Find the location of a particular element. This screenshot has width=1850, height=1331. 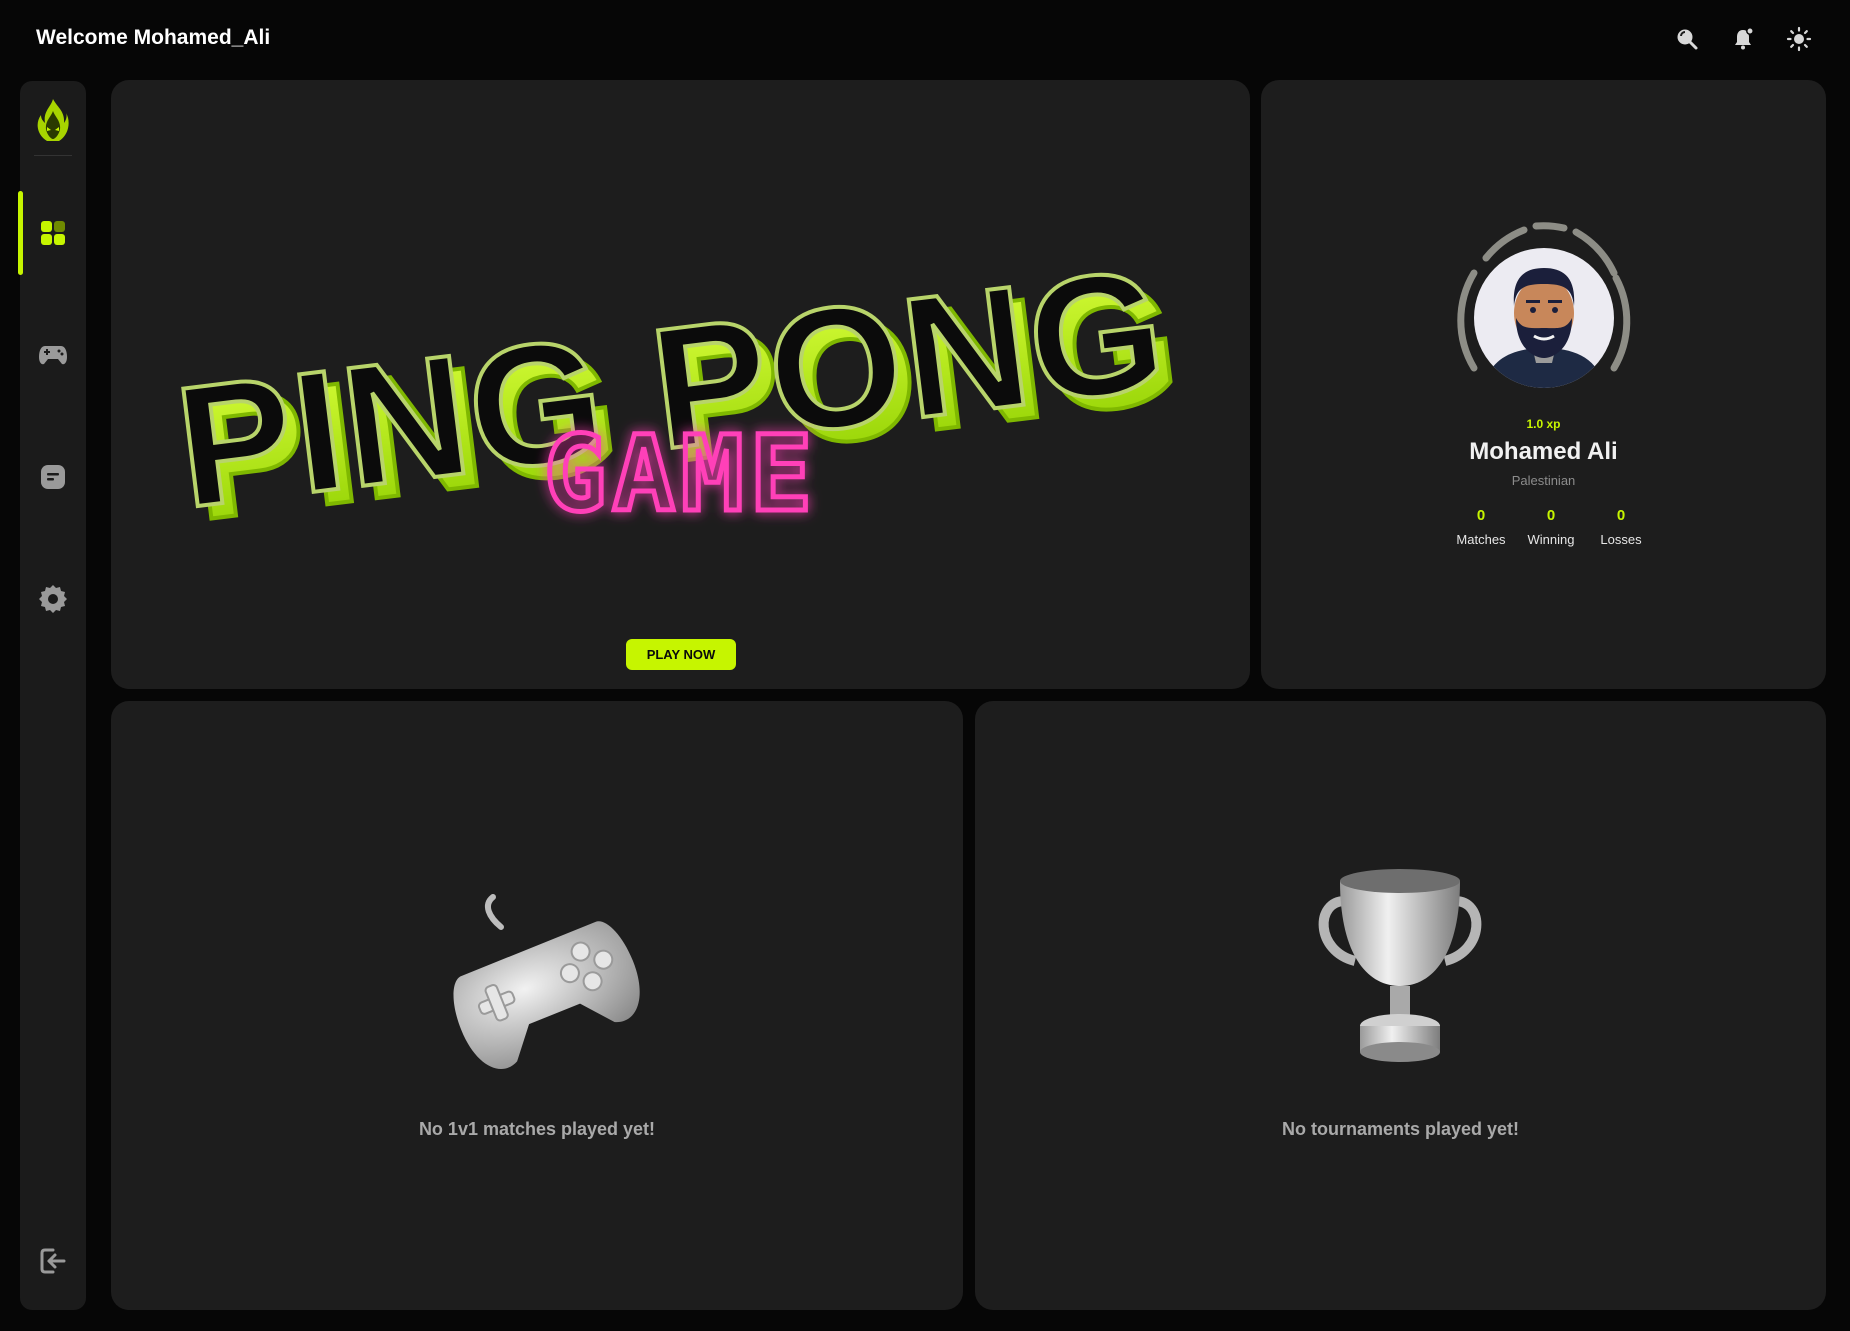

no-tournaments-message: No tournaments played yet! is located at coordinates (1400, 1129).